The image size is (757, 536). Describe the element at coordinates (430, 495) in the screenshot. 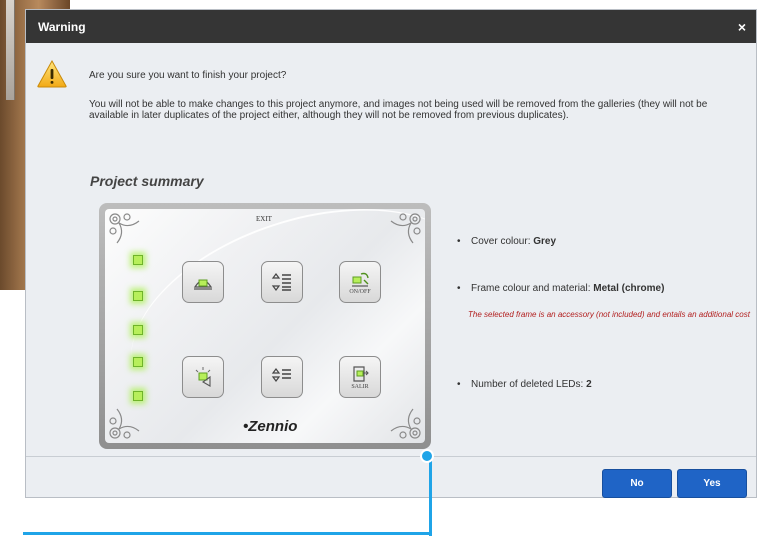

I see `callout-line` at that location.